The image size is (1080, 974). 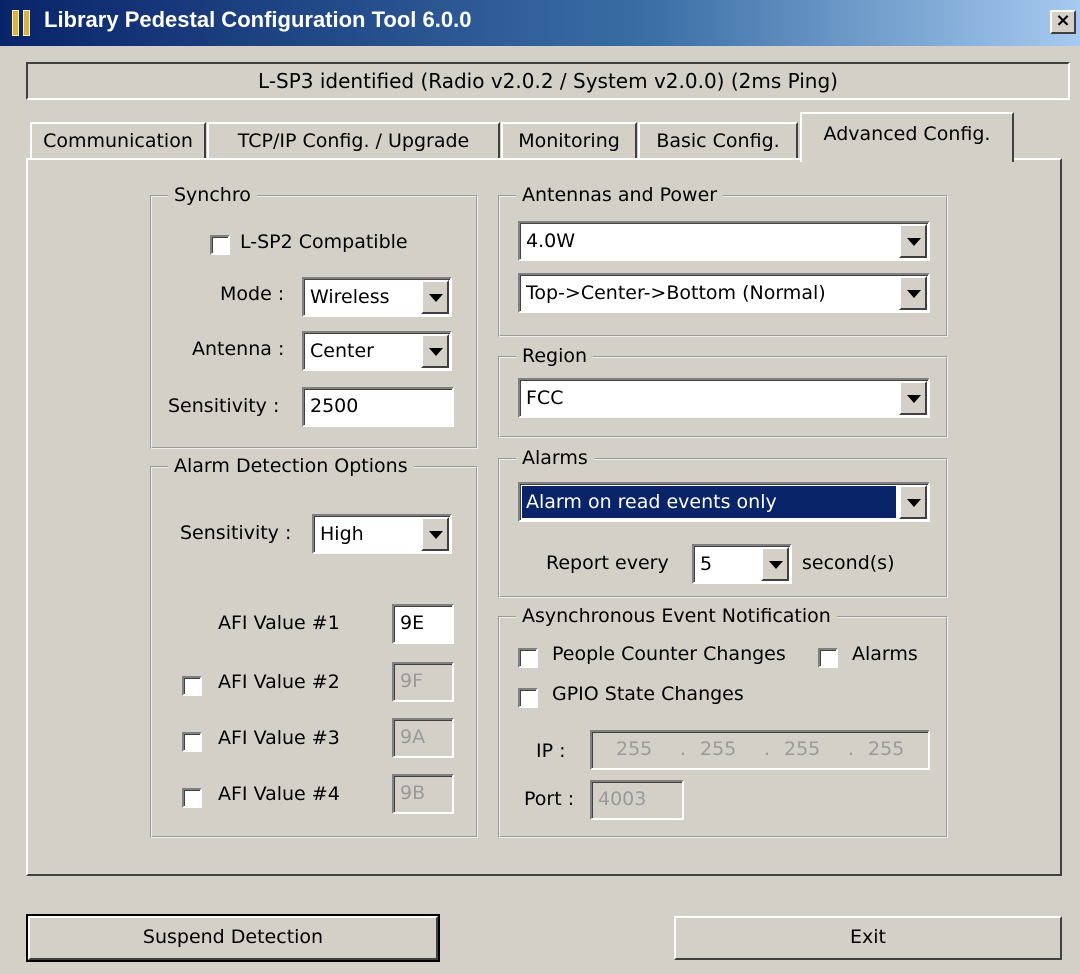 What do you see at coordinates (23, 23) in the screenshot?
I see `app-icon` at bounding box center [23, 23].